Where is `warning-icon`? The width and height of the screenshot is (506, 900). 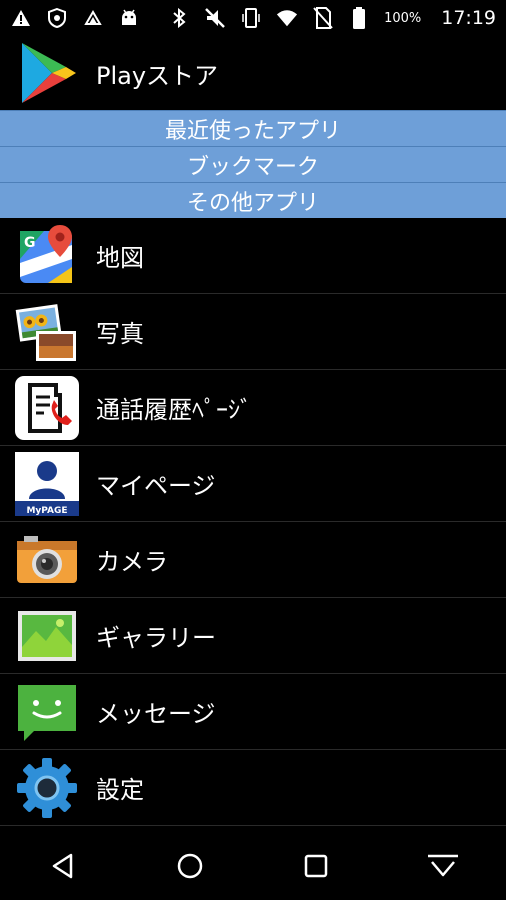 warning-icon is located at coordinates (21, 18).